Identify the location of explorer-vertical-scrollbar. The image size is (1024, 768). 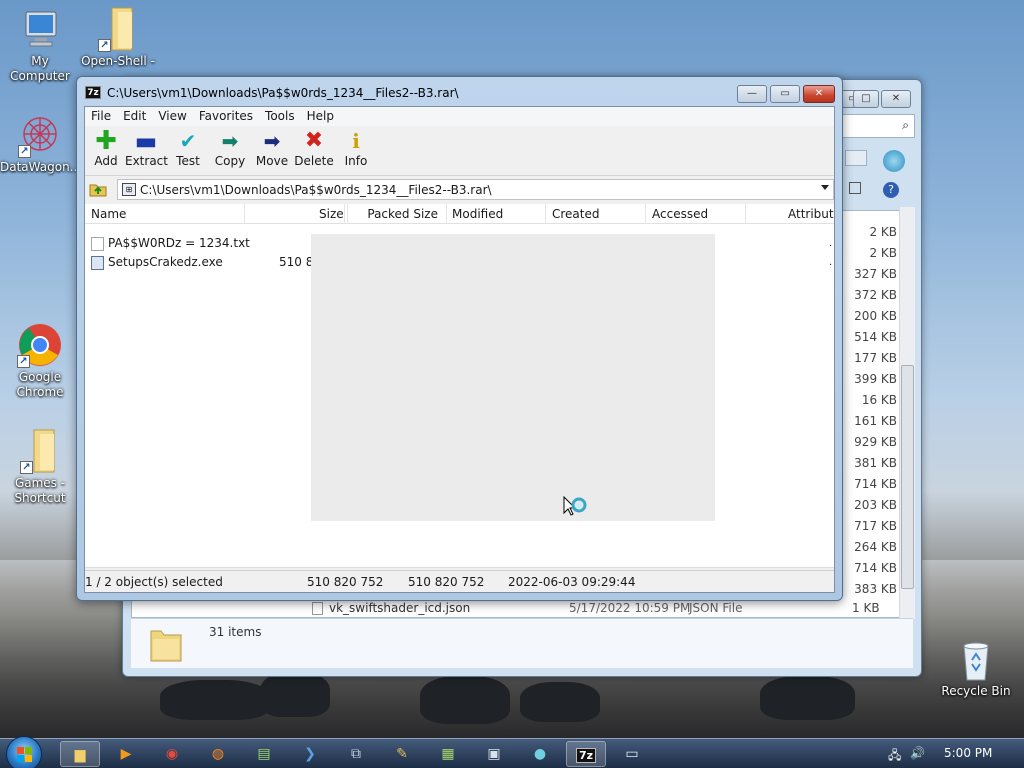
(907, 413).